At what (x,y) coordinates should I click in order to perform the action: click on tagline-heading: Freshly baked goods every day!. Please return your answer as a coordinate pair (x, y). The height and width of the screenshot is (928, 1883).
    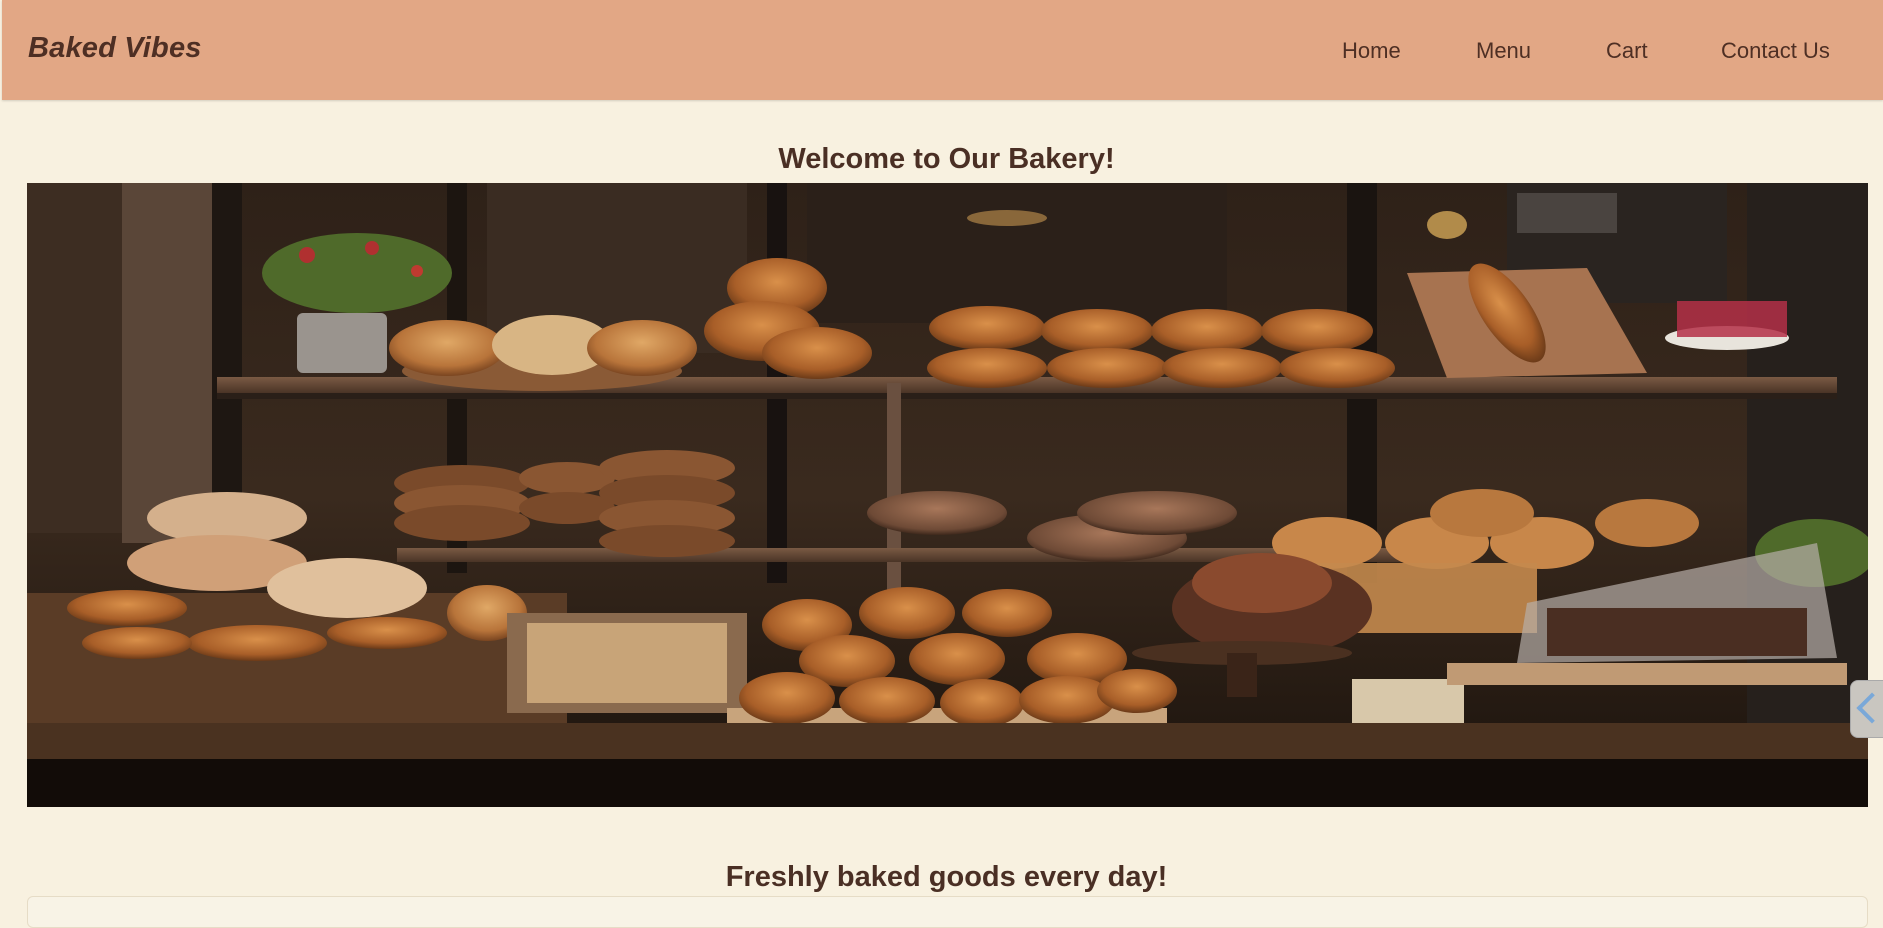
    Looking at the image, I should click on (946, 877).